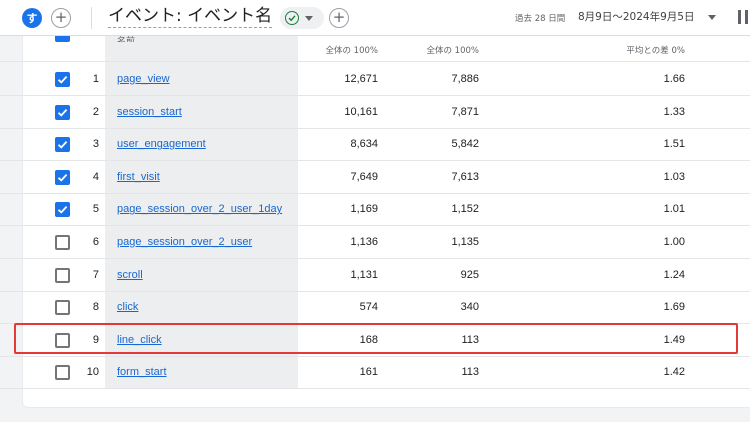  I want to click on events-per-user-cell: 1.01, so click(674, 209).